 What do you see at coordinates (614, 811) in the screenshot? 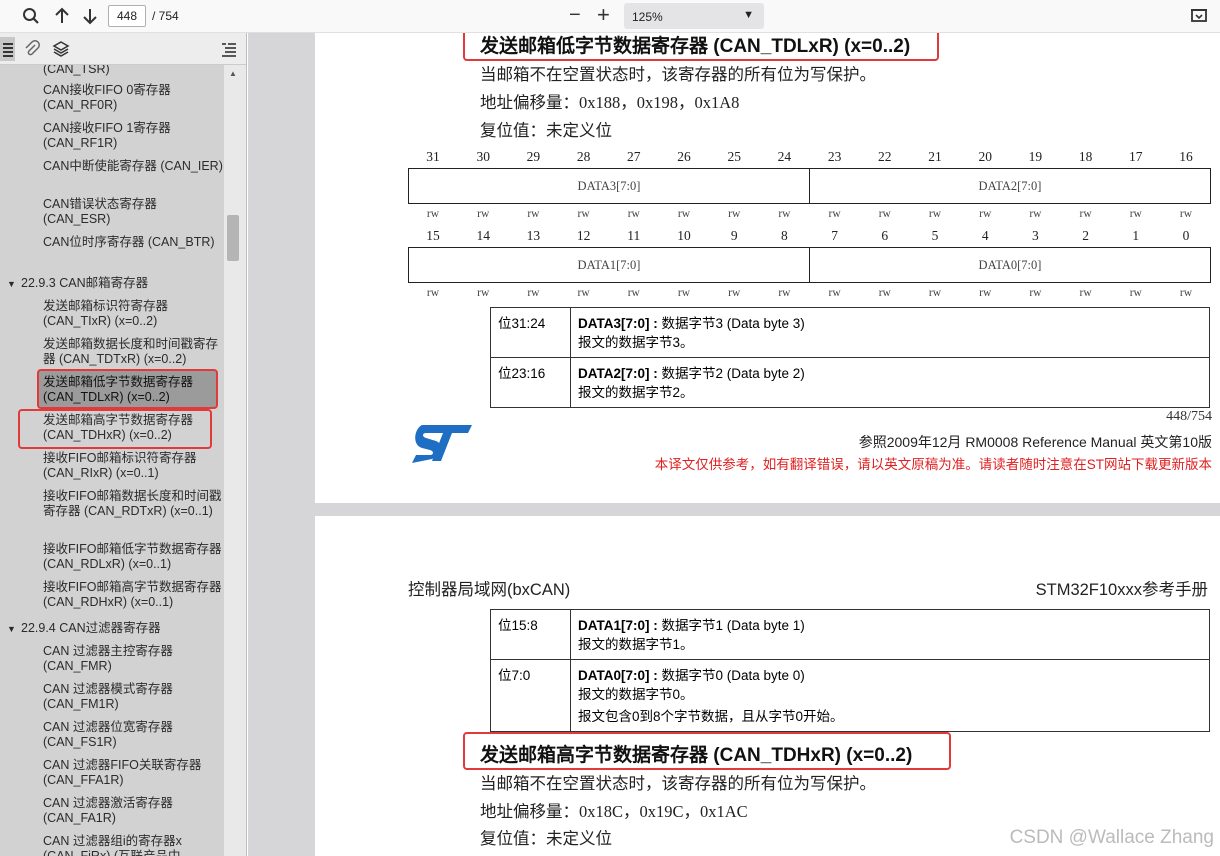
I see `register-offset: 地址偏移量：0x18C，0x19C，0x1AC` at bounding box center [614, 811].